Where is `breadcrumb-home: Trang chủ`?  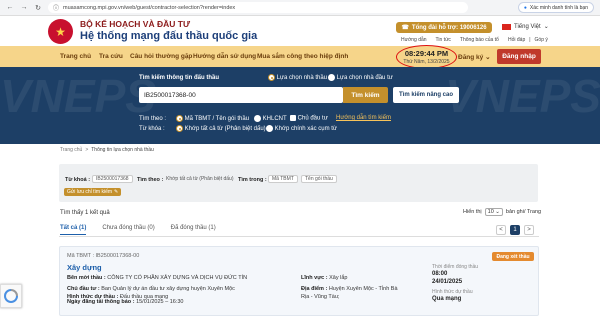 breadcrumb-home: Trang chủ is located at coordinates (71, 150).